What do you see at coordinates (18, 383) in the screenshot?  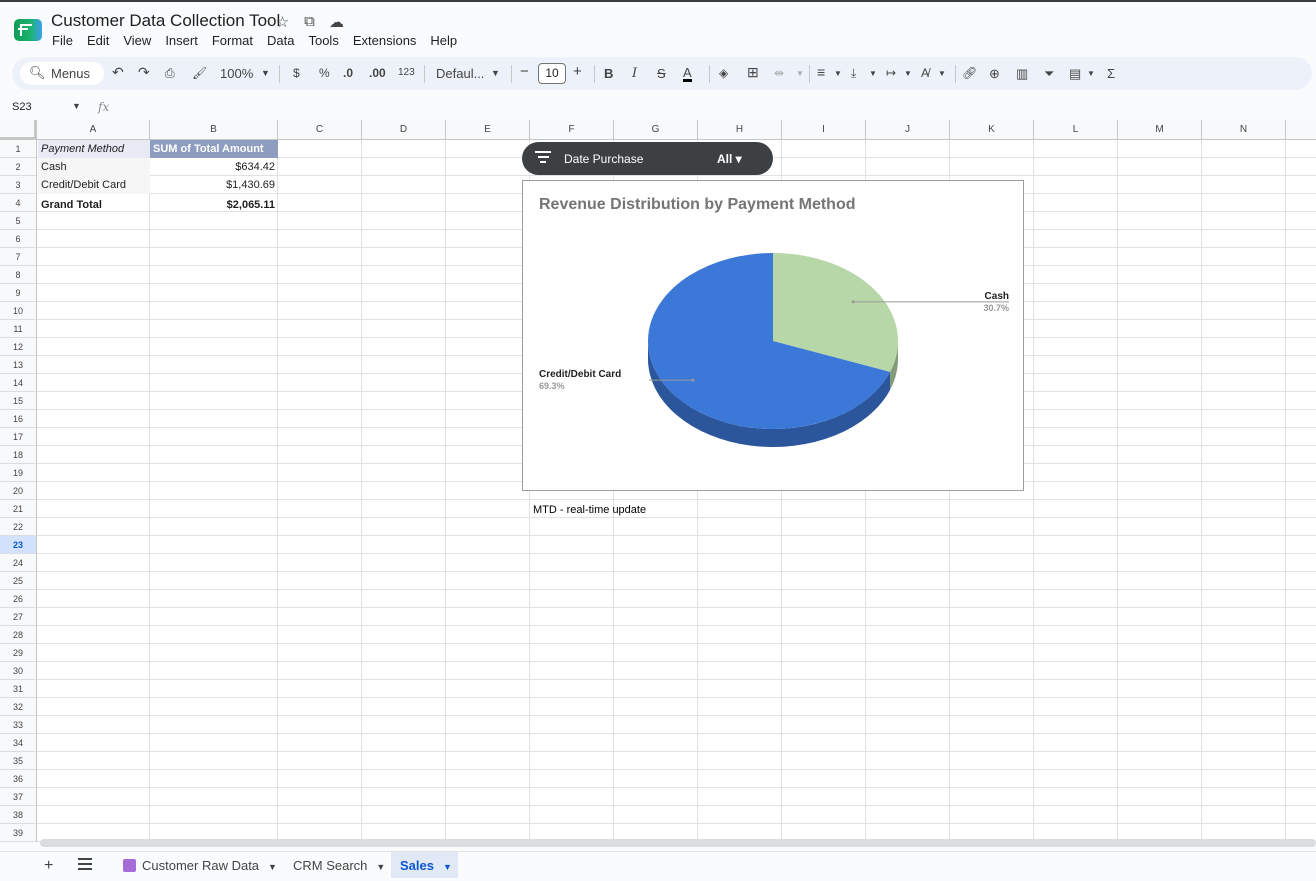 I see `row-header-14: 14` at bounding box center [18, 383].